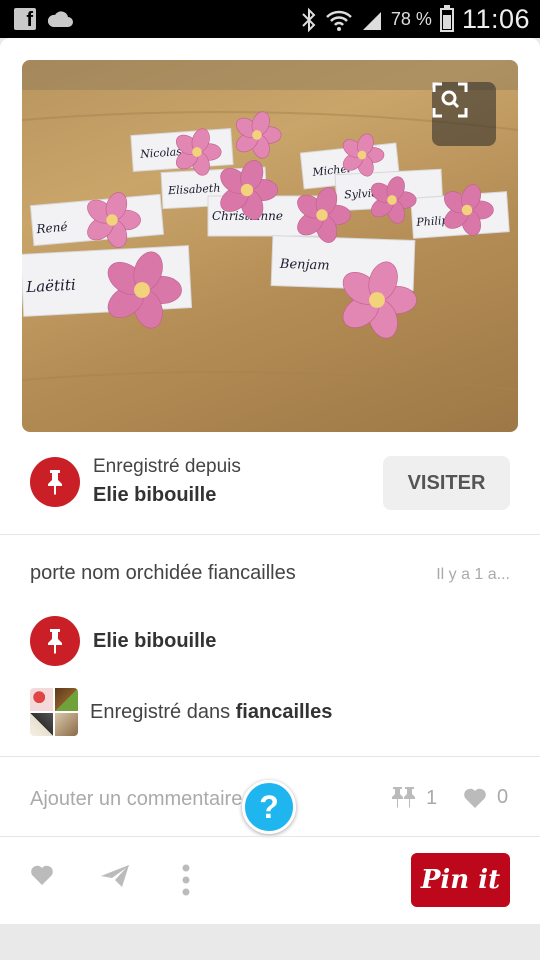 The width and height of the screenshot is (540, 960). I want to click on battery-icon, so click(446, 18).